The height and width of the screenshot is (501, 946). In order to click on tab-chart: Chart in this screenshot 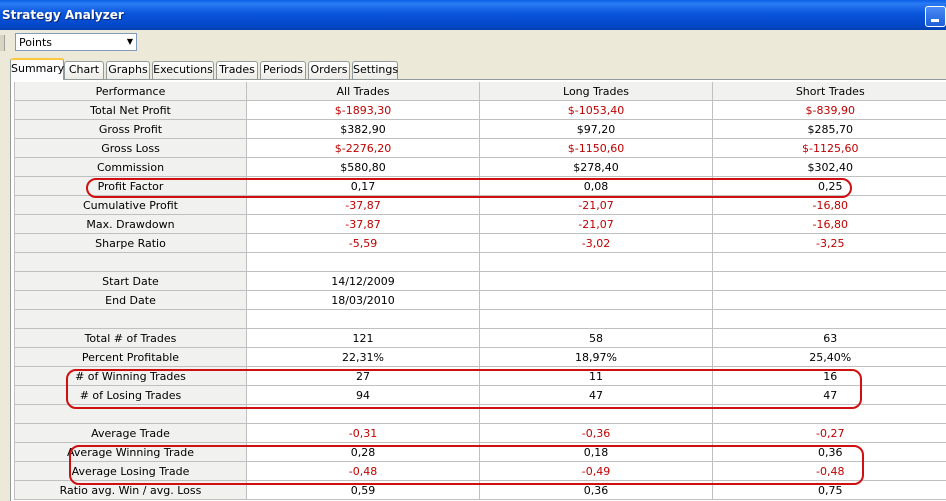, I will do `click(84, 70)`.